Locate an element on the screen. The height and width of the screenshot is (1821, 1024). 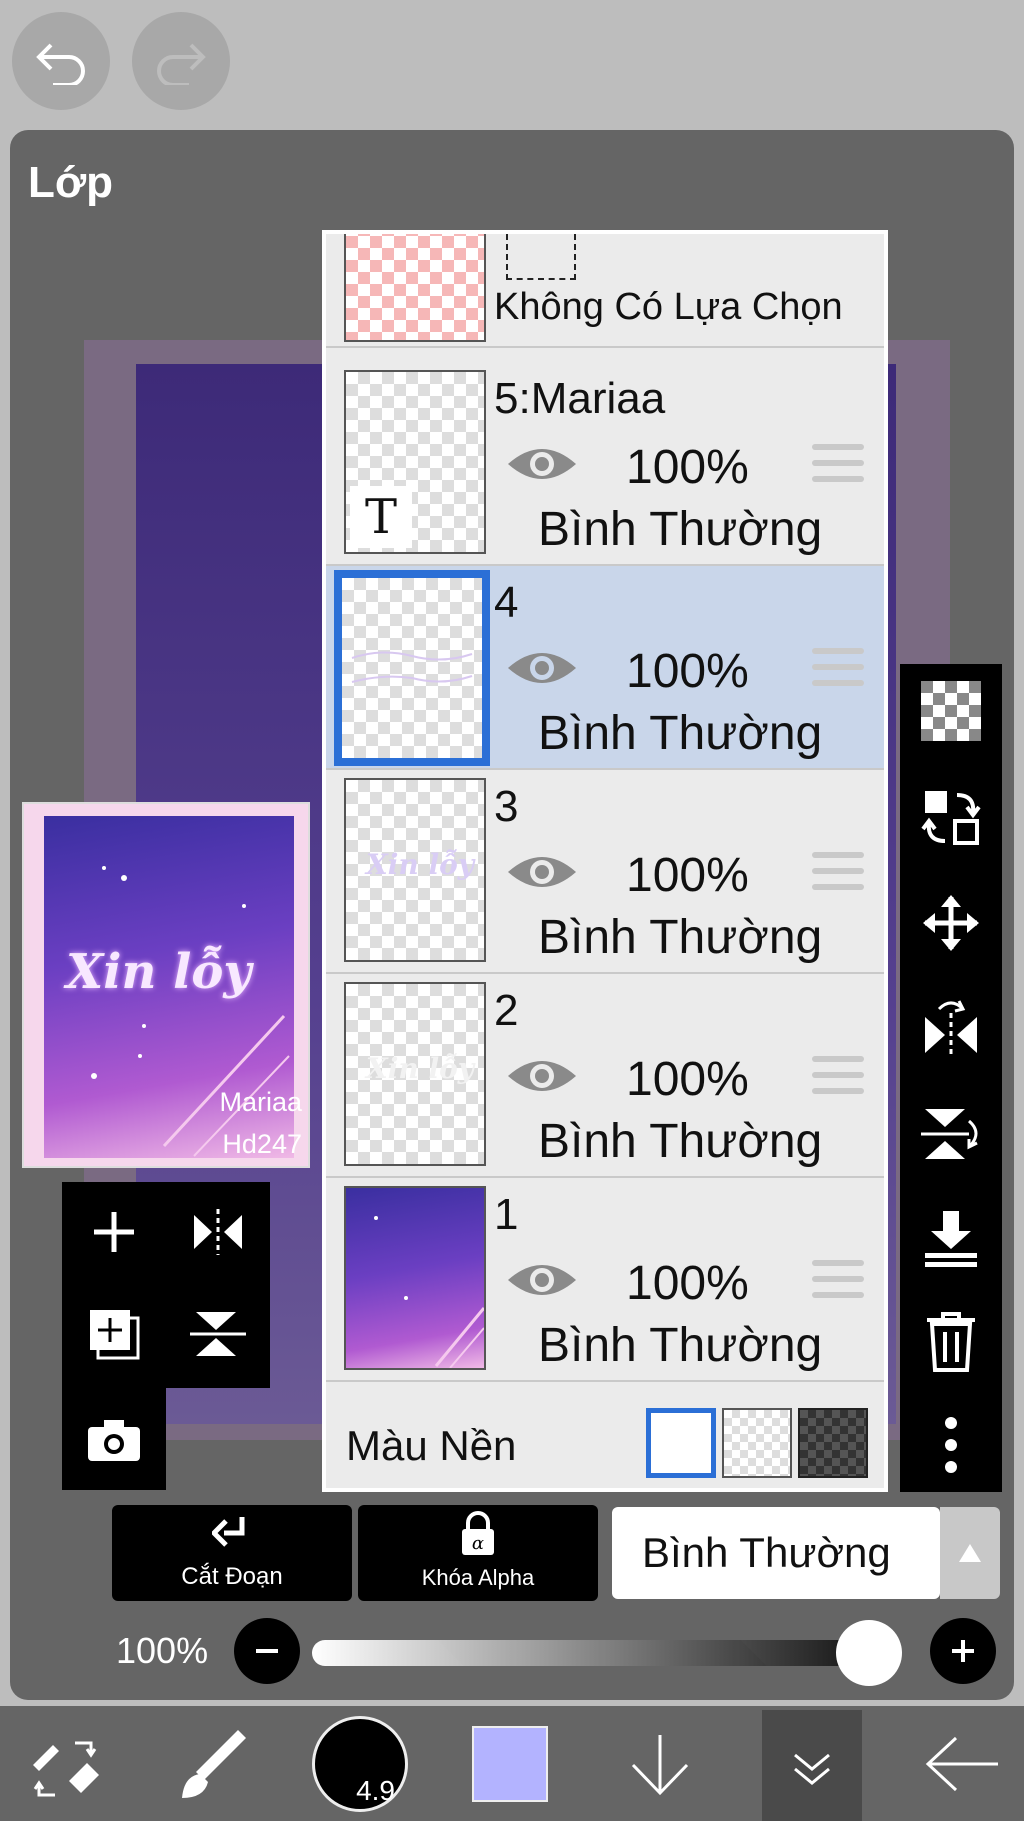
undo-button is located at coordinates (61, 61).